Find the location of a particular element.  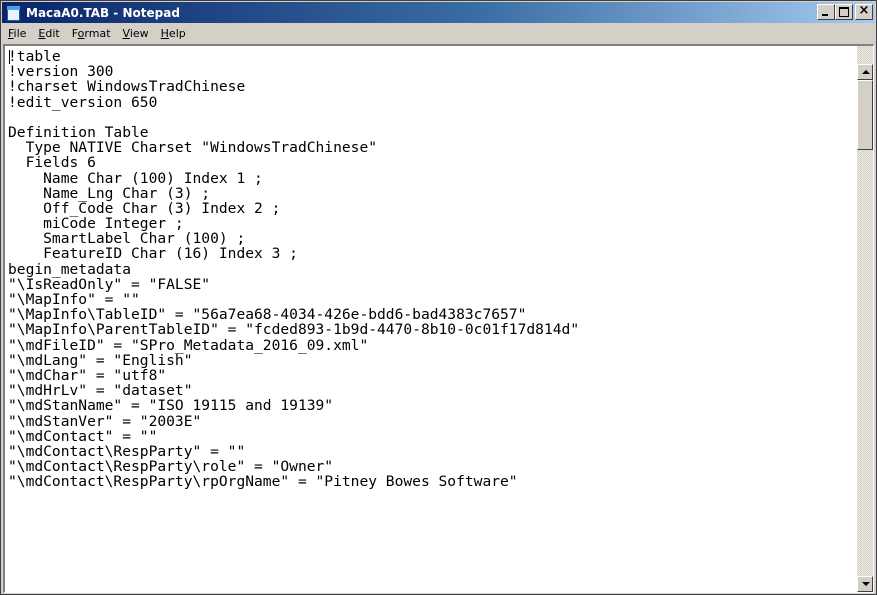

text-line: "\mdStanVer" = "2003E" is located at coordinates (105, 421).